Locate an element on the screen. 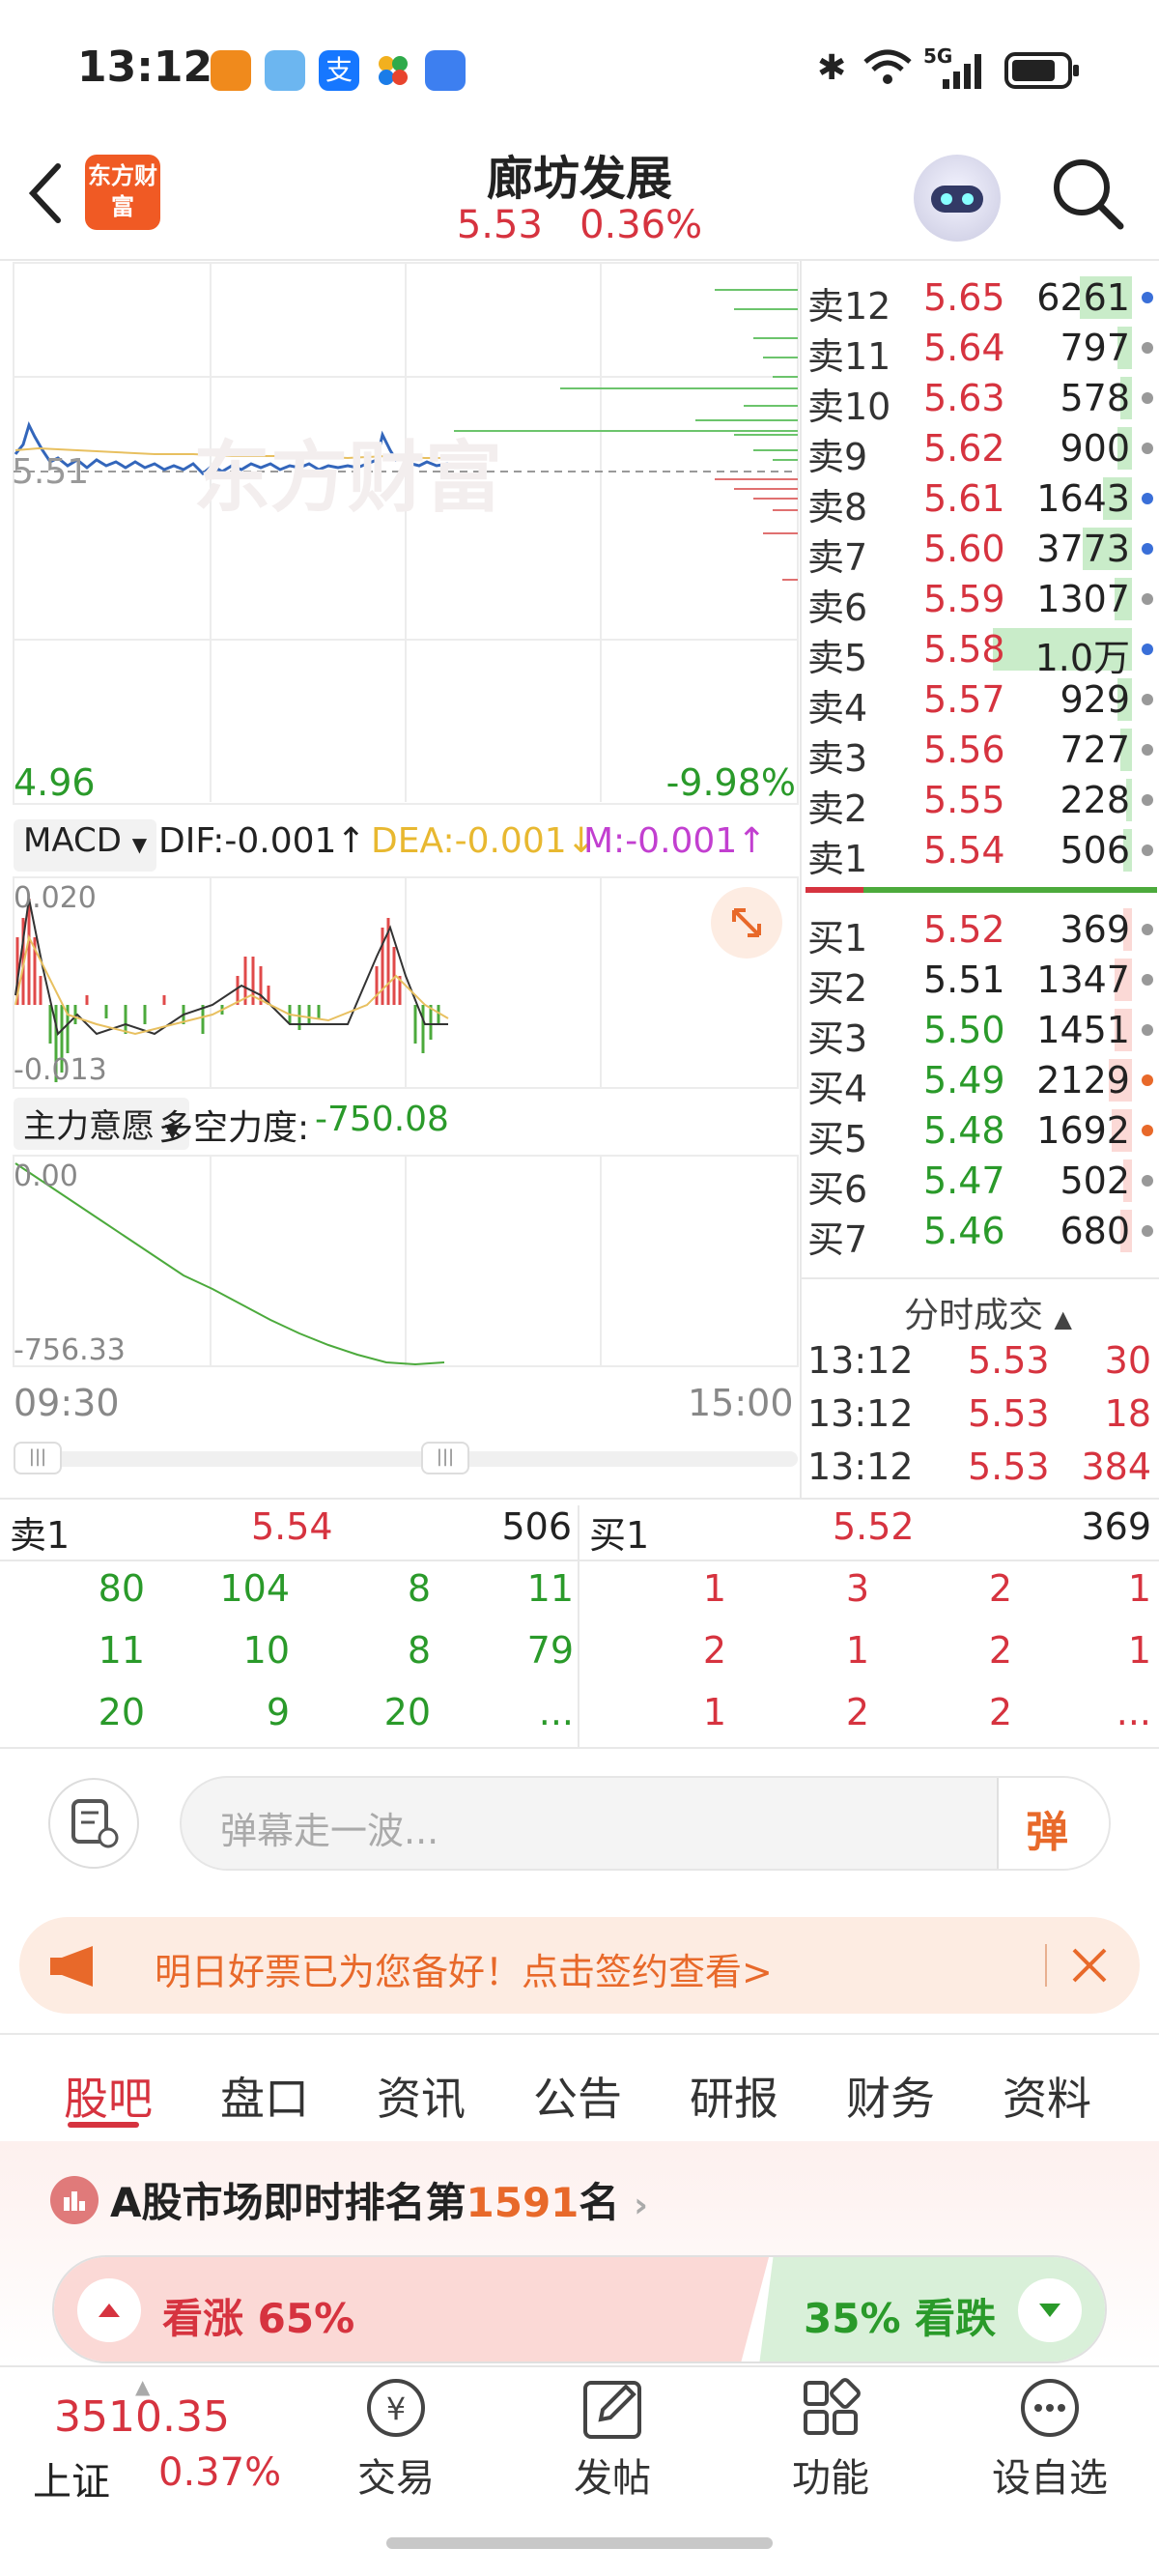  tab-2: 资讯 is located at coordinates (422, 2096).